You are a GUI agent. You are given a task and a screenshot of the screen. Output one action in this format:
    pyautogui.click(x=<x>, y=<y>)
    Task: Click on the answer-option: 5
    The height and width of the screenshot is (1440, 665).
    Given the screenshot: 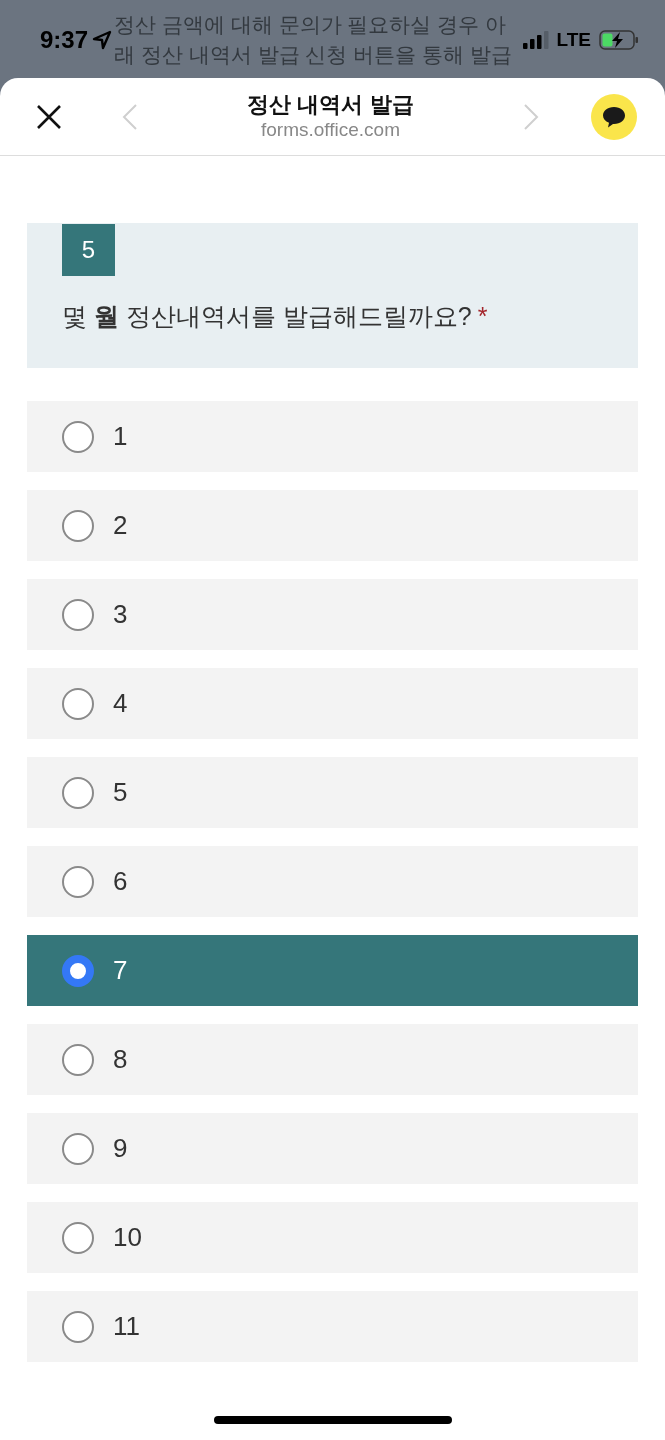 What is the action you would take?
    pyautogui.click(x=332, y=792)
    